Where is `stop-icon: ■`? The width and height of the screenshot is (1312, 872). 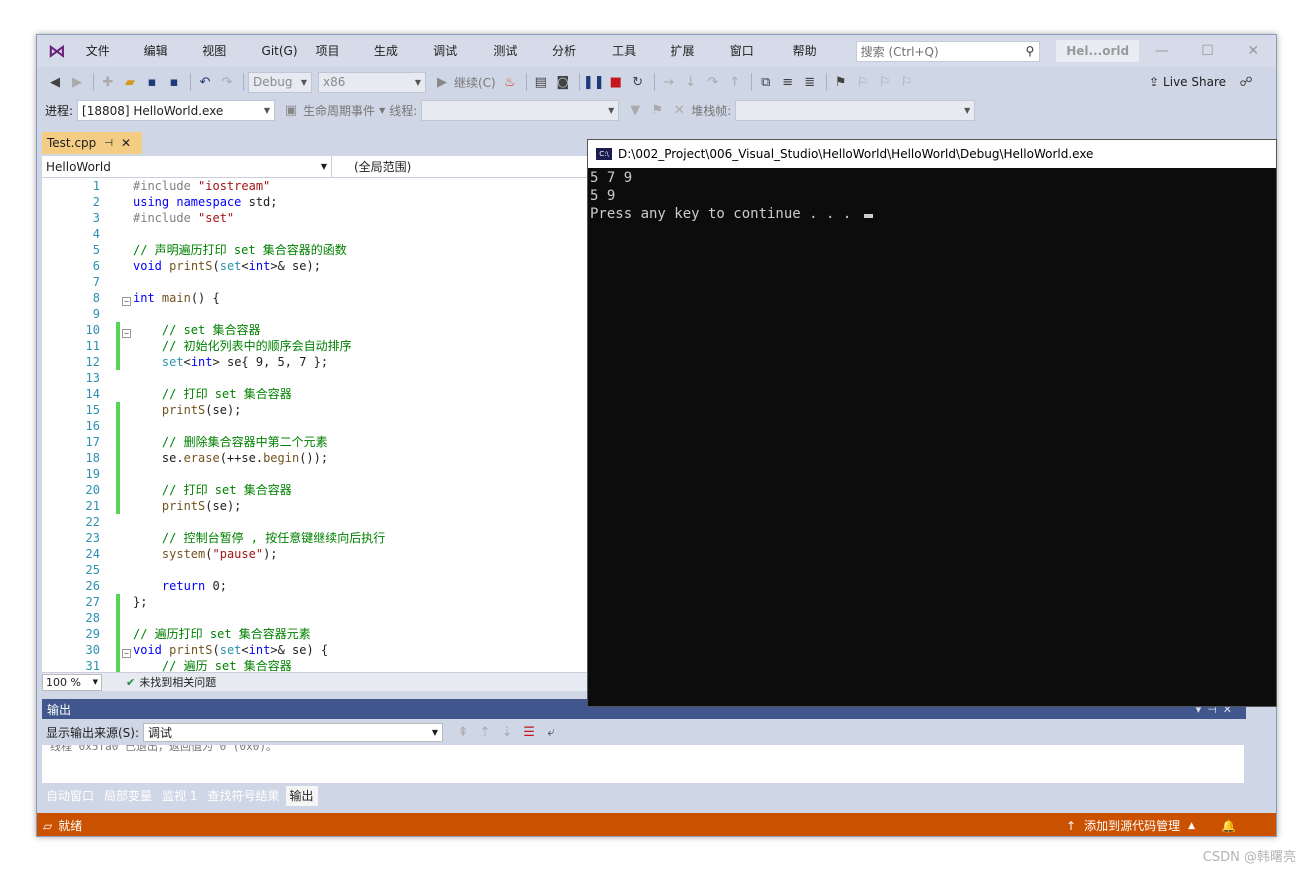 stop-icon: ■ is located at coordinates (616, 82).